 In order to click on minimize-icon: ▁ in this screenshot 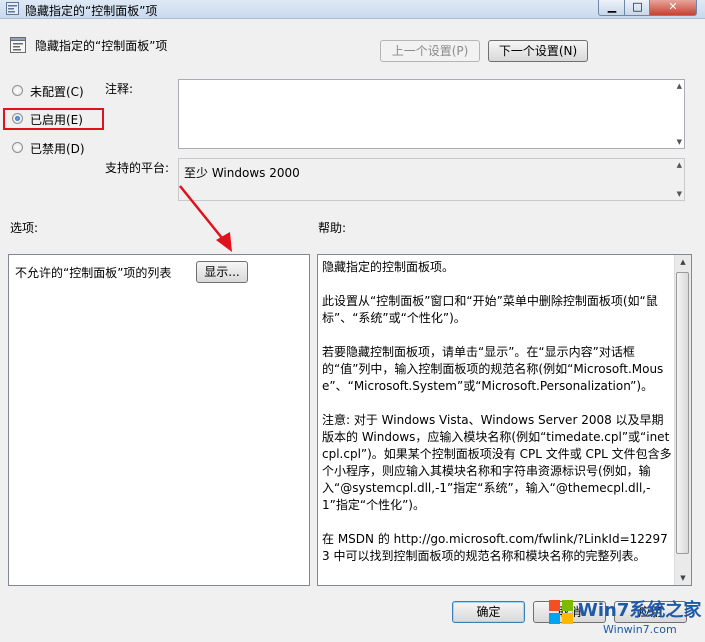, I will do `click(612, 6)`.